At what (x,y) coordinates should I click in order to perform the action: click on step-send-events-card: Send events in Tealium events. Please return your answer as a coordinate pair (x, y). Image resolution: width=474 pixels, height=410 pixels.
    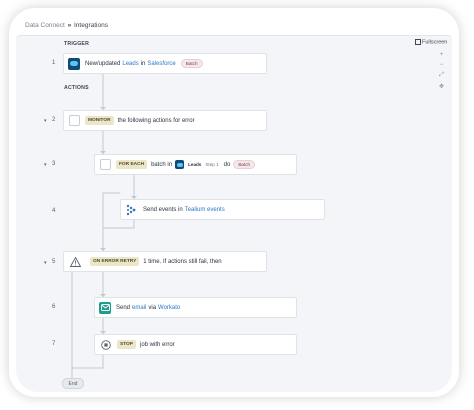
    Looking at the image, I should click on (222, 209).